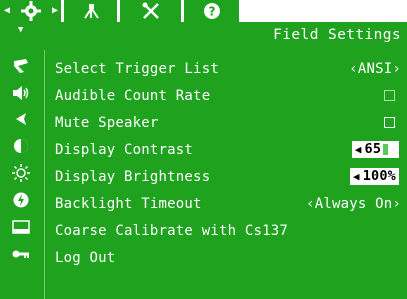 The width and height of the screenshot is (407, 299). I want to click on menu-item-coarse-calibrate: Coarse Calibrate with Cs137, so click(225, 230).